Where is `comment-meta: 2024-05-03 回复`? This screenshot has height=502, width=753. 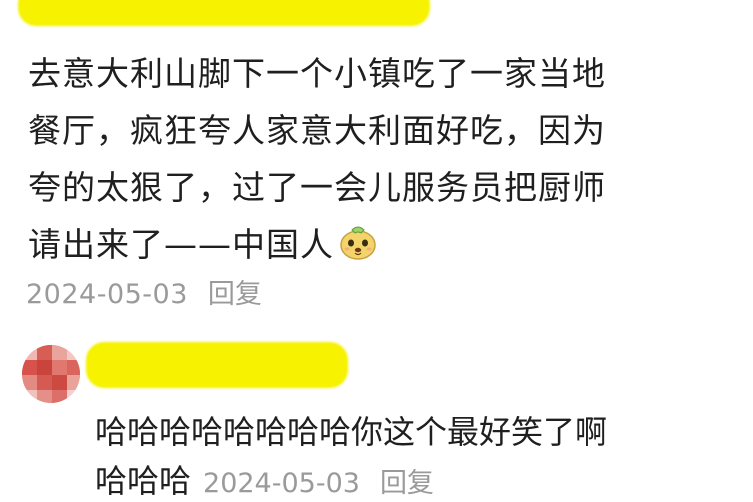 comment-meta: 2024-05-03 回复 is located at coordinates (144, 291).